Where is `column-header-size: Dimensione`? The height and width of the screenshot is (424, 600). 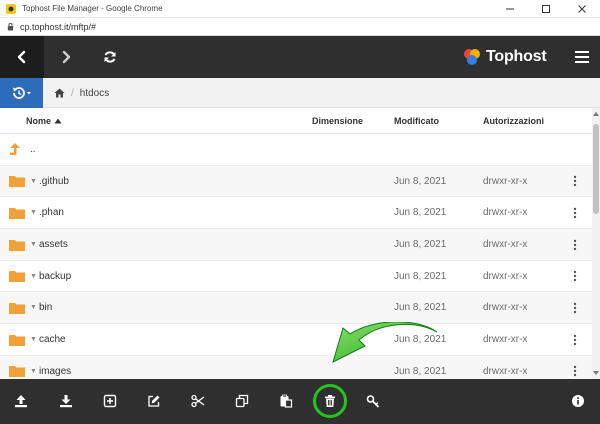 column-header-size: Dimensione is located at coordinates (337, 121).